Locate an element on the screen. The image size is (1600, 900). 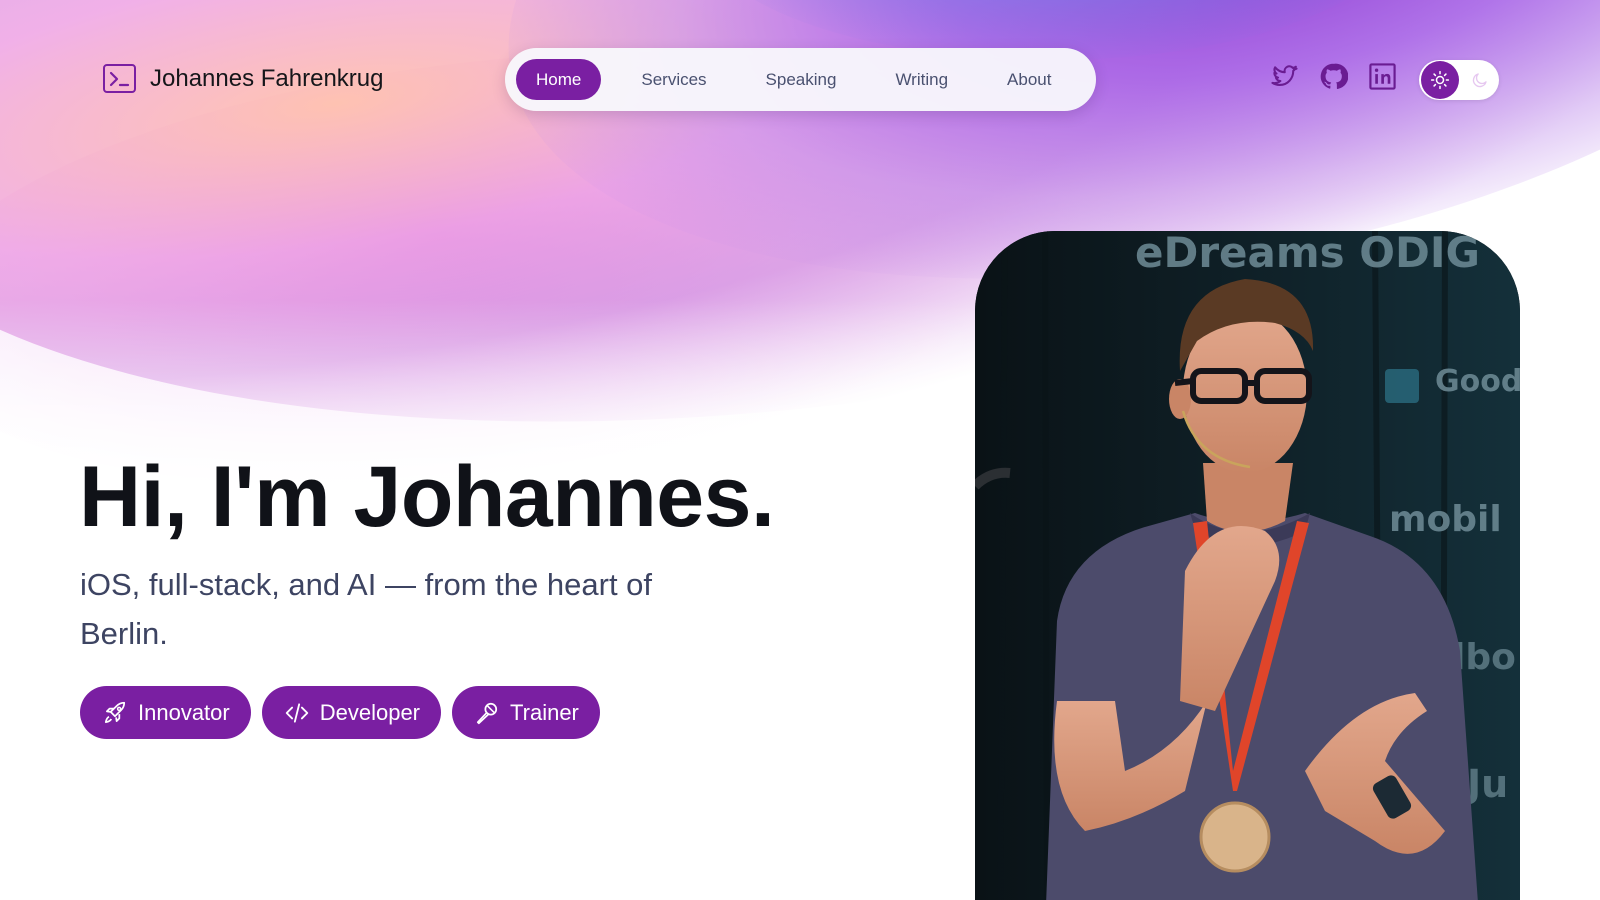
github-icon is located at coordinates (1334, 76).